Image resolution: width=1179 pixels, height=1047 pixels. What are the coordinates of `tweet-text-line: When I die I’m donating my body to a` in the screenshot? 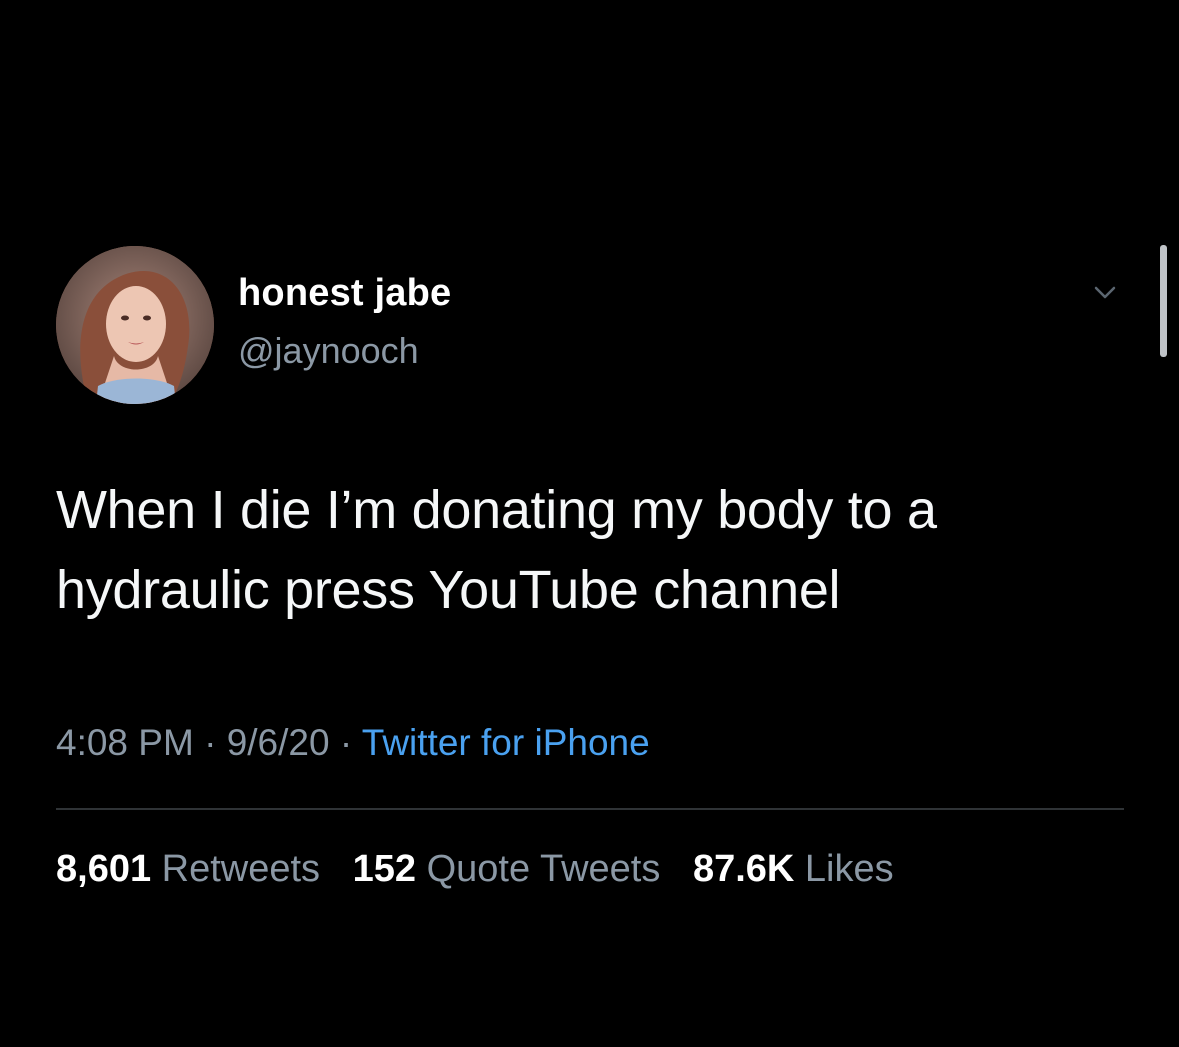 It's located at (496, 510).